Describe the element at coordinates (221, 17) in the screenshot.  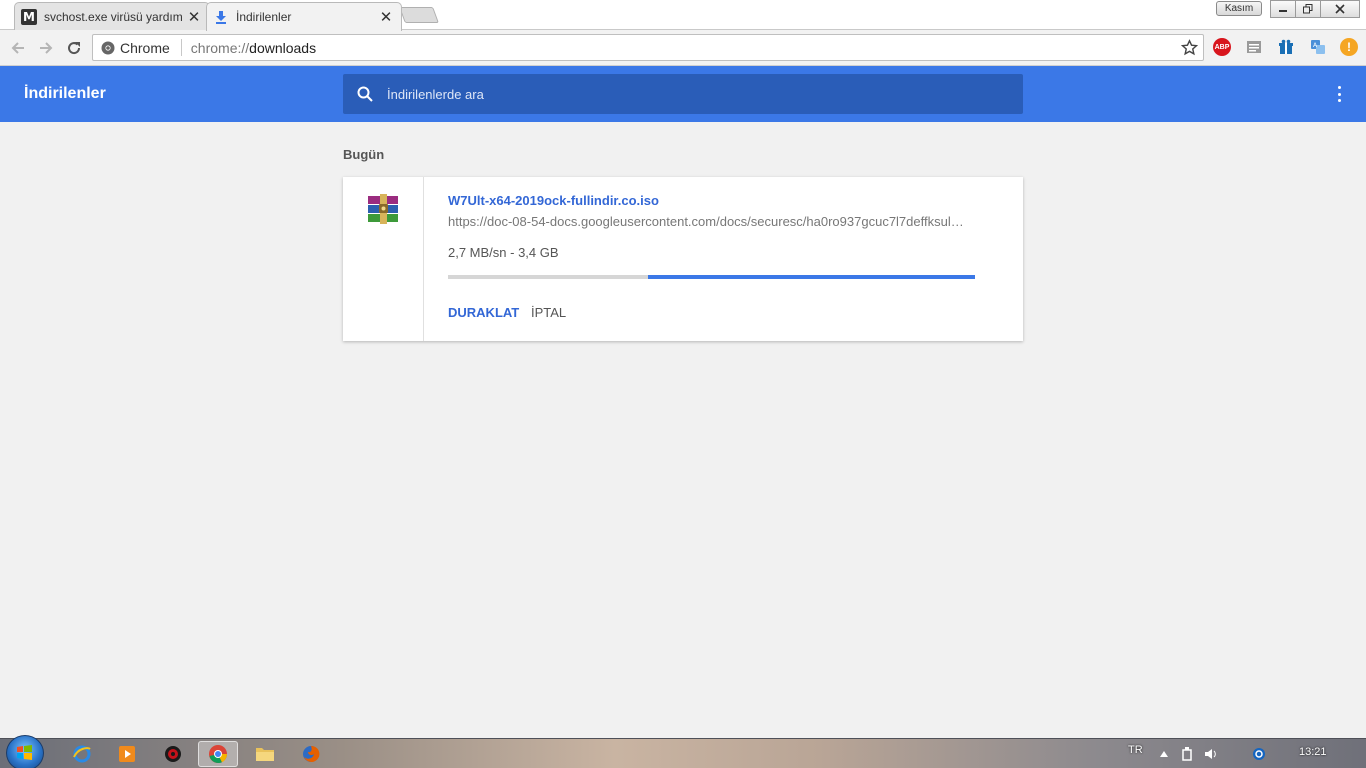
I see `download-icon` at that location.